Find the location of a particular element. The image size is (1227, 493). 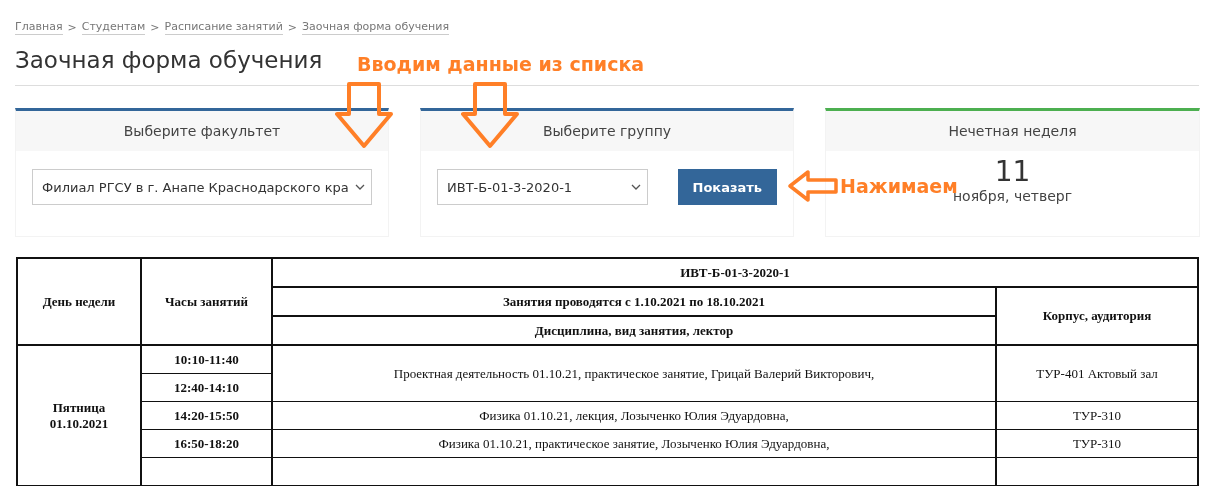

day-cell: Пятница 01.10.2021 is located at coordinates (79, 415).